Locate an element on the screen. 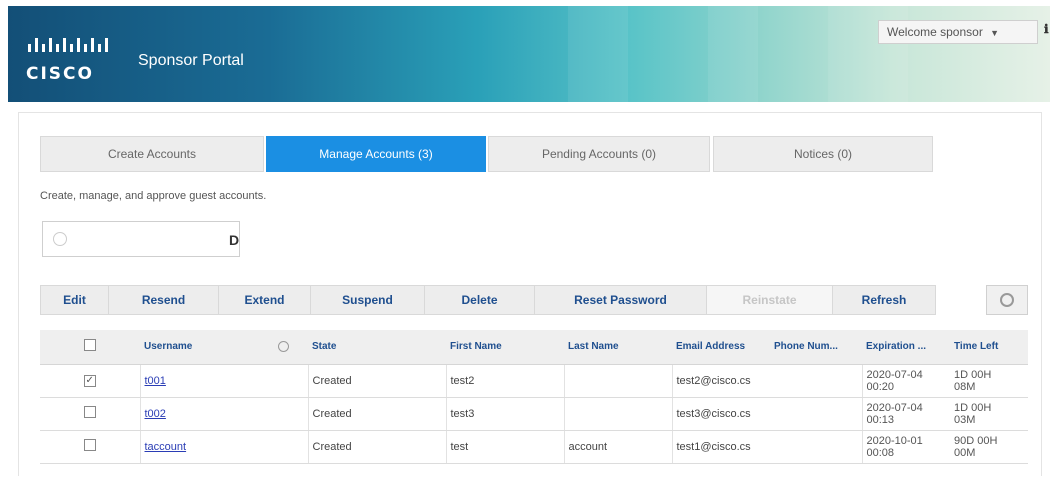 The height and width of the screenshot is (479, 1058). column-username: Username is located at coordinates (209, 347).